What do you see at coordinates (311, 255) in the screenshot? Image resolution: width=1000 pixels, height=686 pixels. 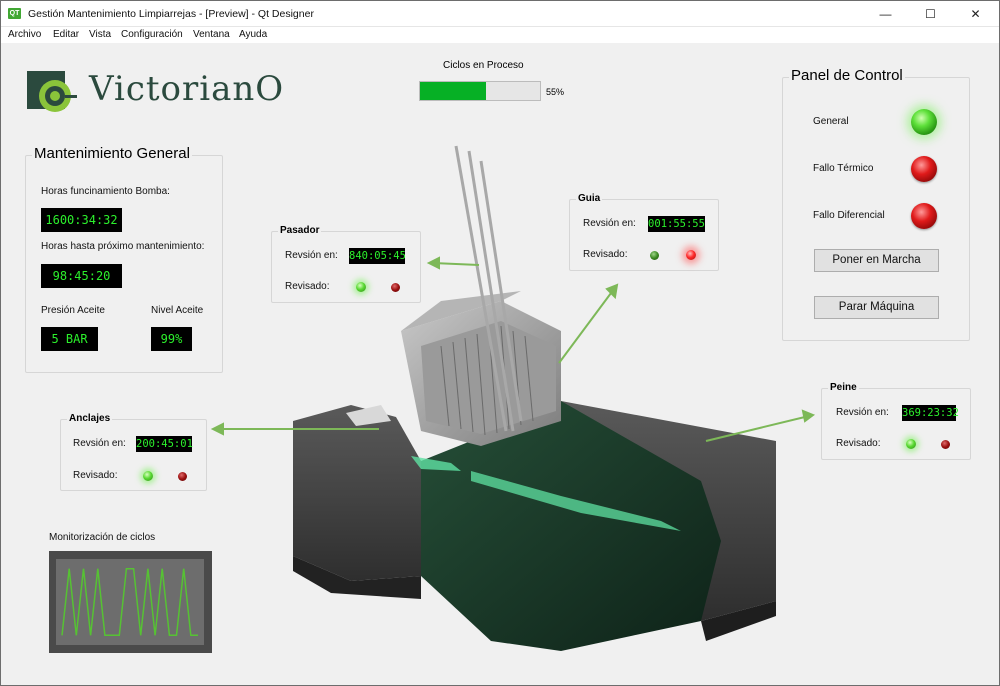 I see `pasador-revision-label: Revsión en:` at bounding box center [311, 255].